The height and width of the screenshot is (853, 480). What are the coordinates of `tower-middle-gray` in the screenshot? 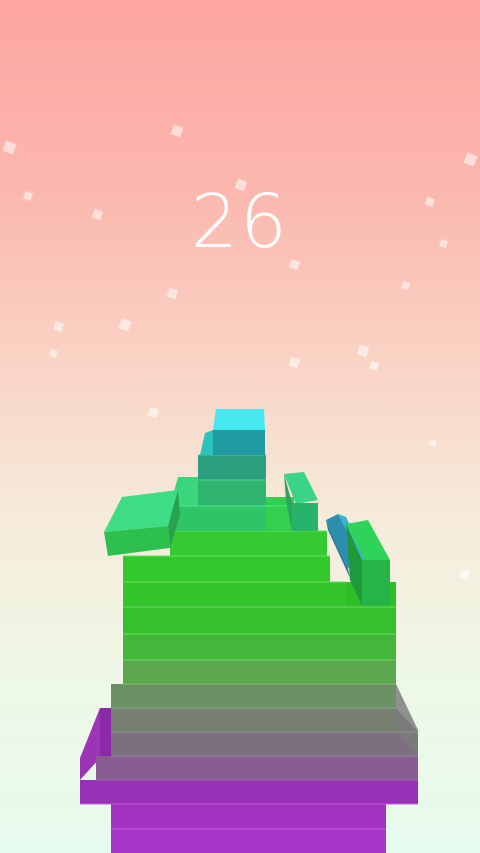 It's located at (257, 732).